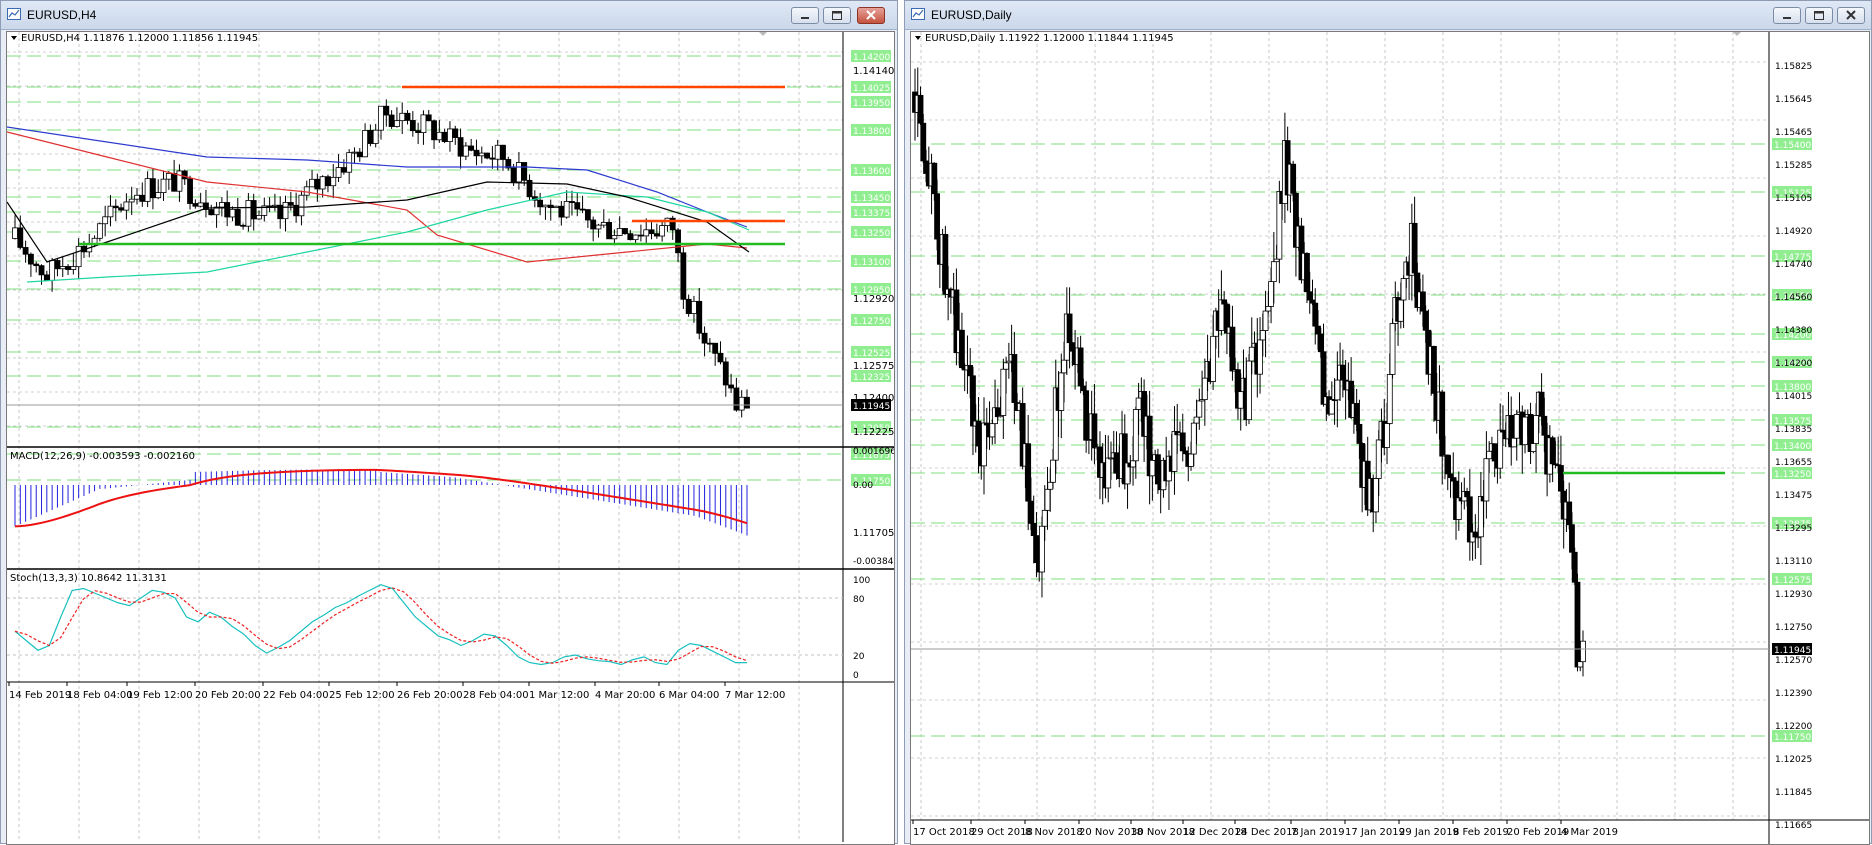 This screenshot has width=1872, height=845. I want to click on level-price-label: 1.14200, so click(871, 58).